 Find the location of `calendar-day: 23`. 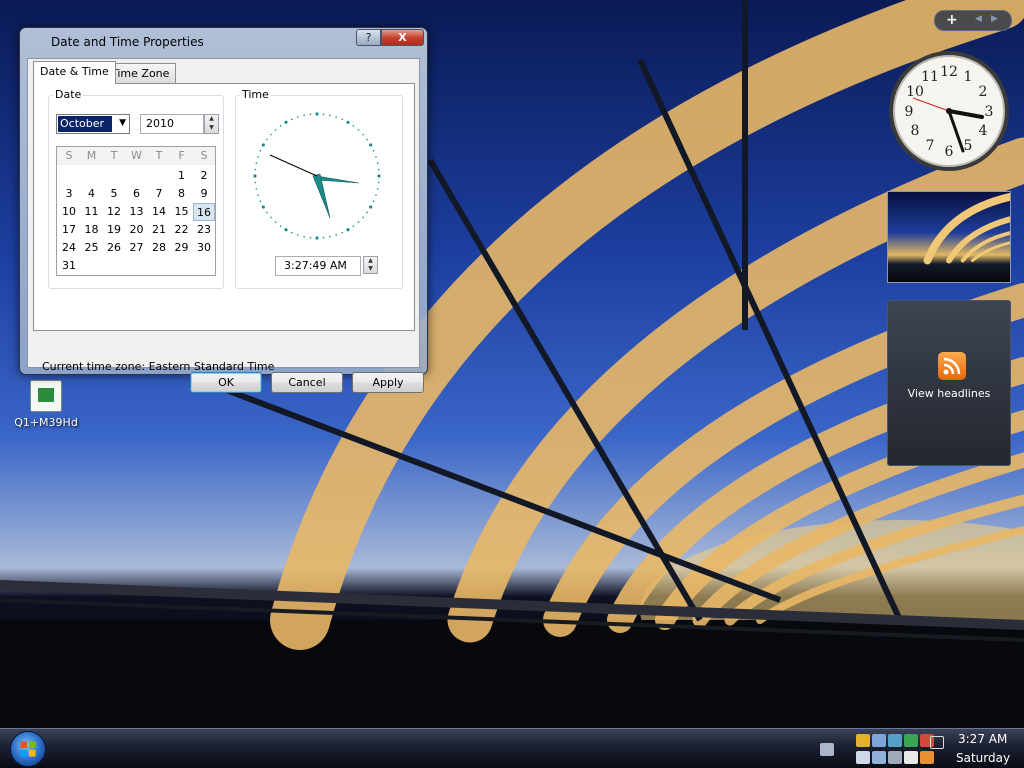

calendar-day: 23 is located at coordinates (204, 230).